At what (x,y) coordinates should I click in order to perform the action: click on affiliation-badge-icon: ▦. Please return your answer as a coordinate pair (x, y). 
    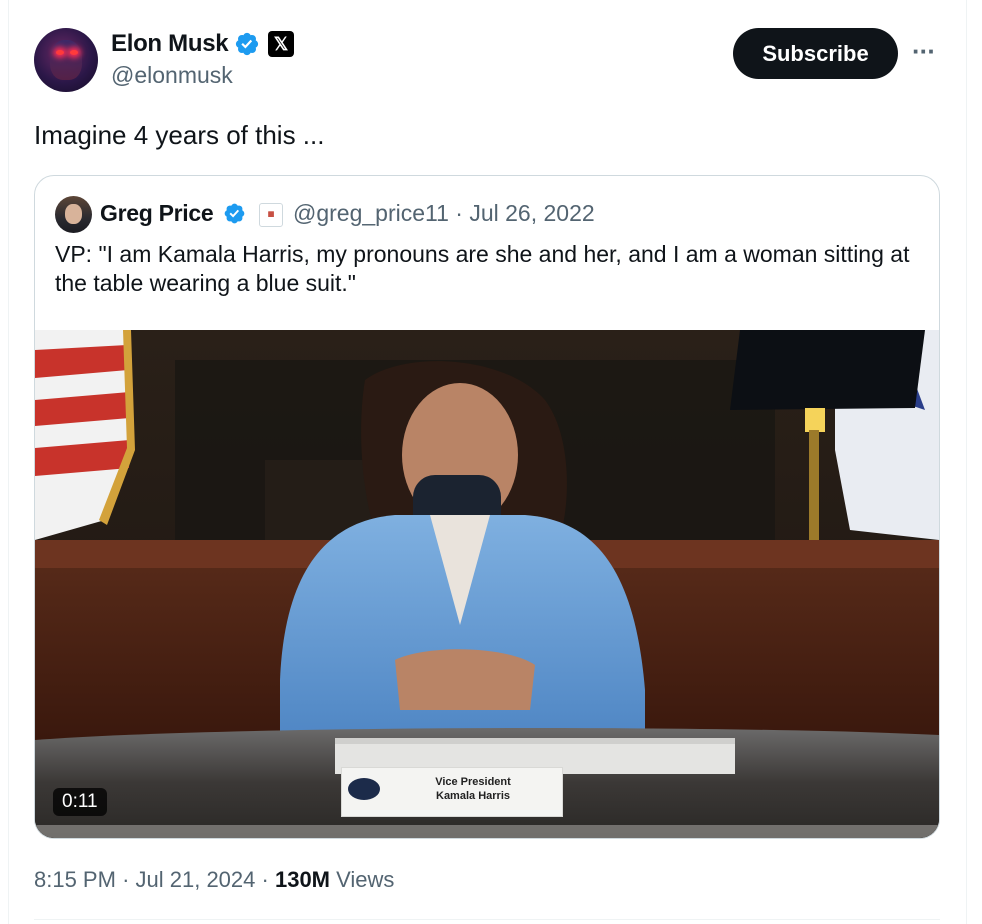
    Looking at the image, I should click on (271, 215).